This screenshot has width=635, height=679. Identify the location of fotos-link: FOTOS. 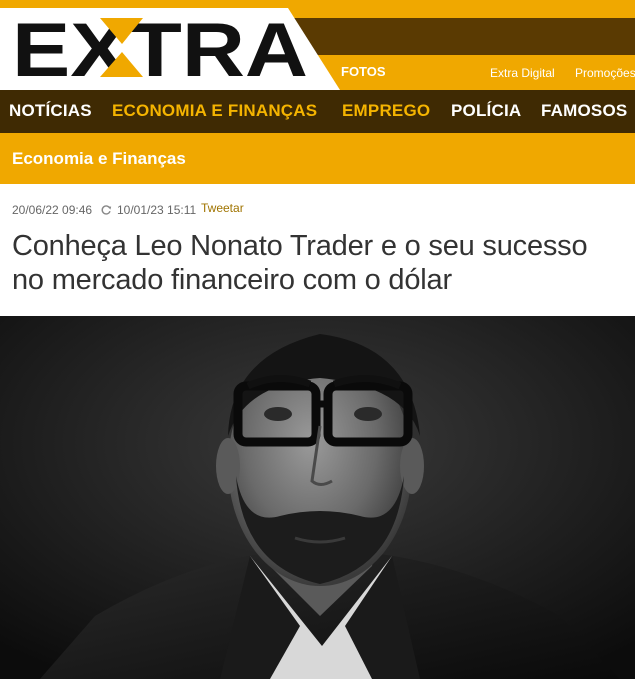
(363, 71).